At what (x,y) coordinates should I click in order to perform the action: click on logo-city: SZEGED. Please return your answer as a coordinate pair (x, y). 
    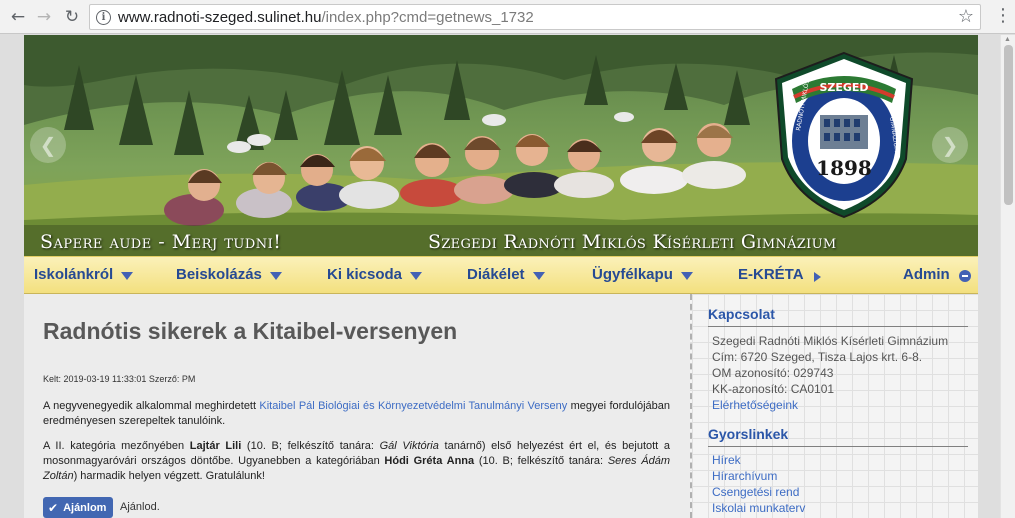
    Looking at the image, I should click on (843, 87).